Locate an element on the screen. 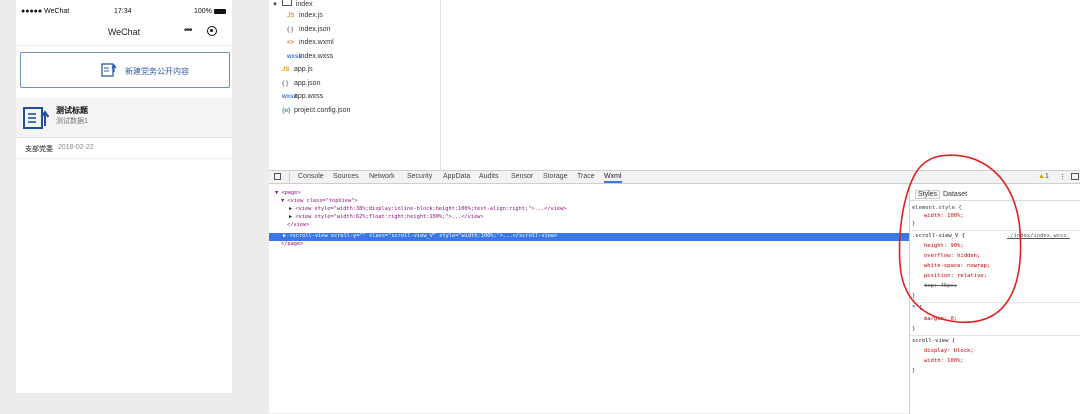  scroll-view-selector: scroll-view { is located at coordinates (934, 341).